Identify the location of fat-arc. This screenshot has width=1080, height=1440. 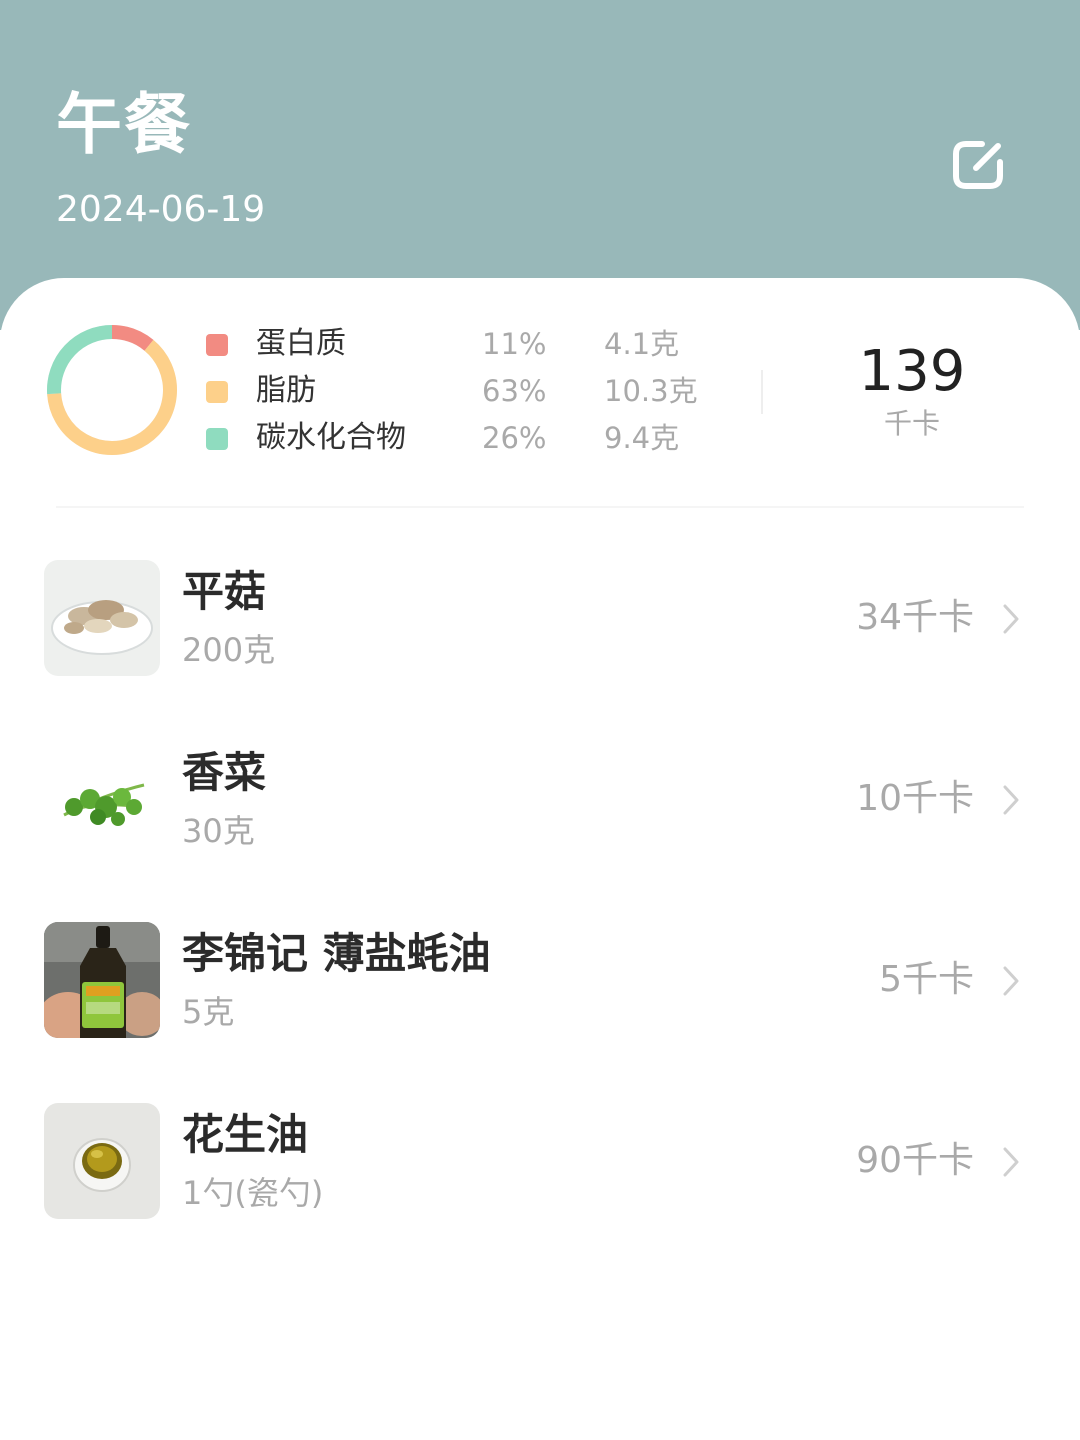
(112, 397).